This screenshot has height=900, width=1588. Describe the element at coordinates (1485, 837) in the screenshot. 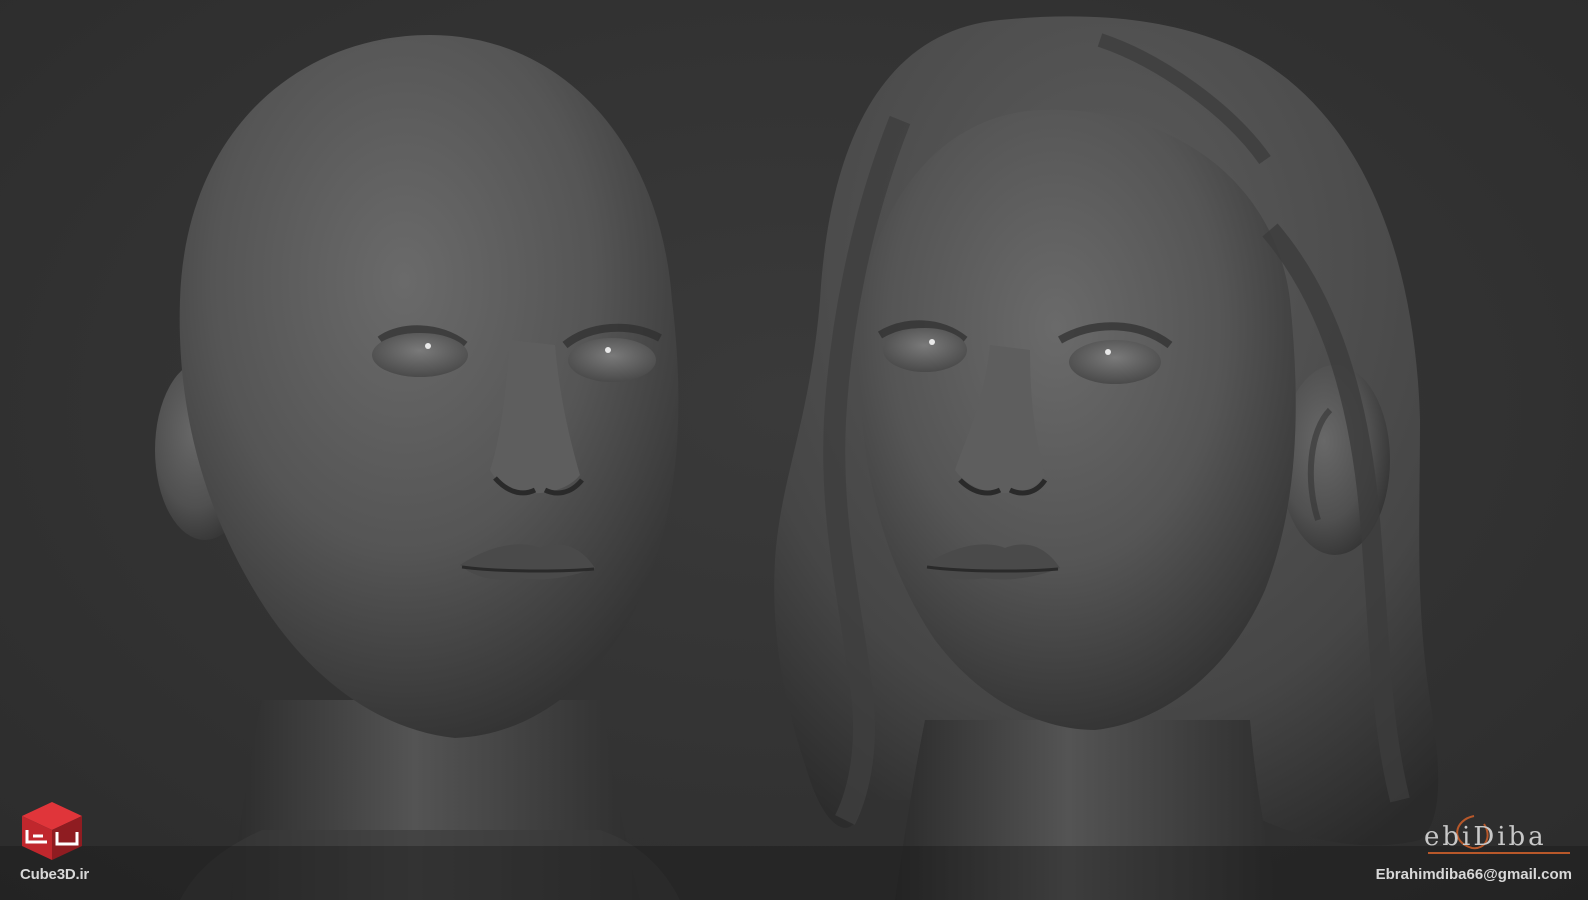

I see `signature-watermark: ebiDiba` at that location.